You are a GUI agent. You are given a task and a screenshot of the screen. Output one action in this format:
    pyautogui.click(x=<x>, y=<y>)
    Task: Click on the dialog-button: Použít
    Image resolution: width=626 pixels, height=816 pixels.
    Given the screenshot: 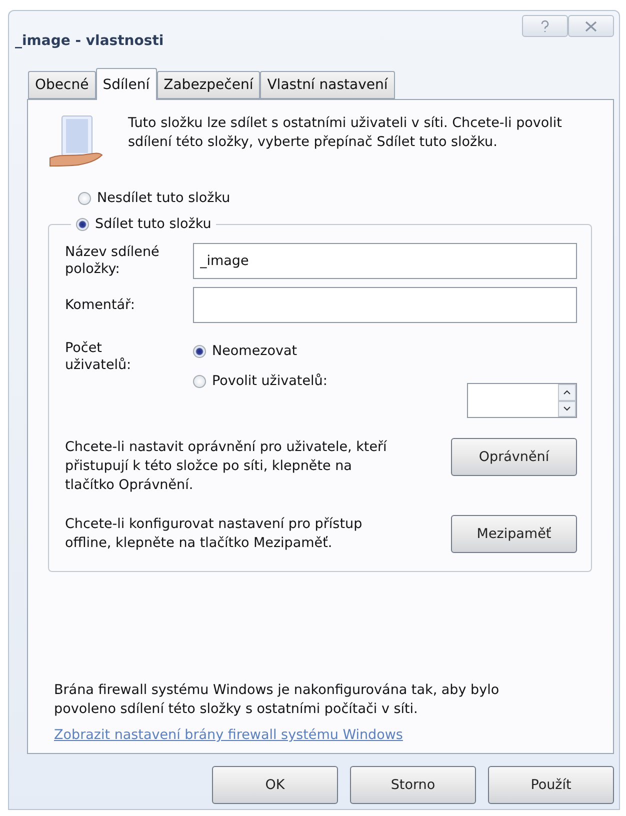 What is the action you would take?
    pyautogui.click(x=551, y=785)
    